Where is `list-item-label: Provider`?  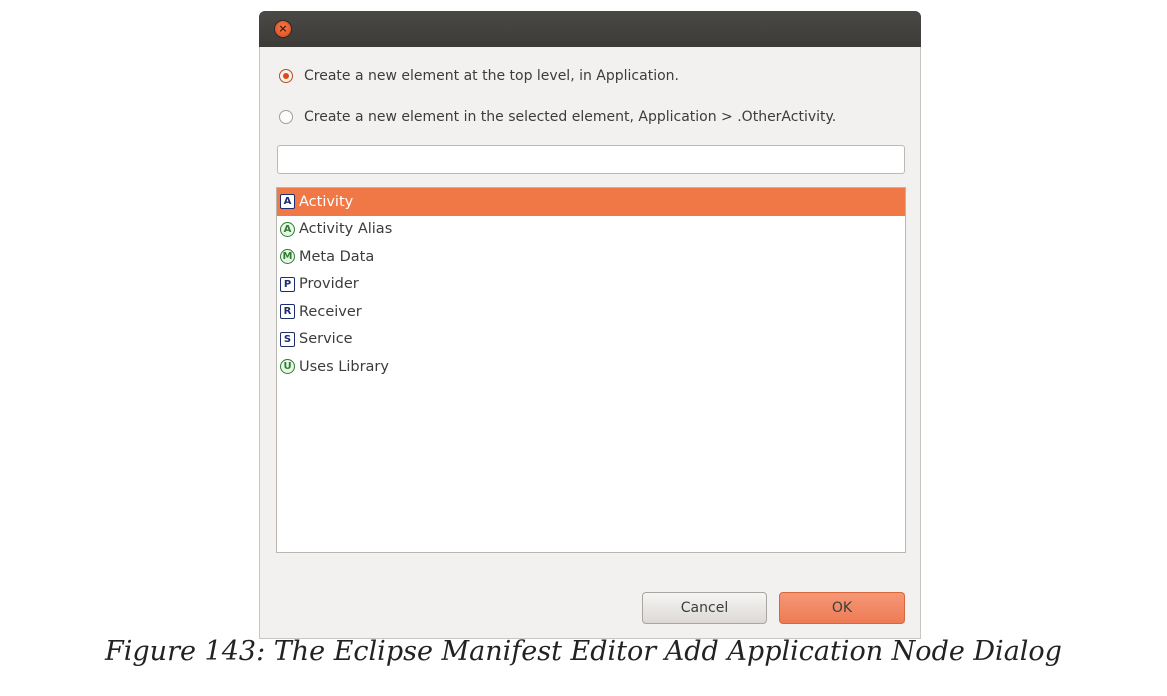
list-item-label: Provider is located at coordinates (329, 284).